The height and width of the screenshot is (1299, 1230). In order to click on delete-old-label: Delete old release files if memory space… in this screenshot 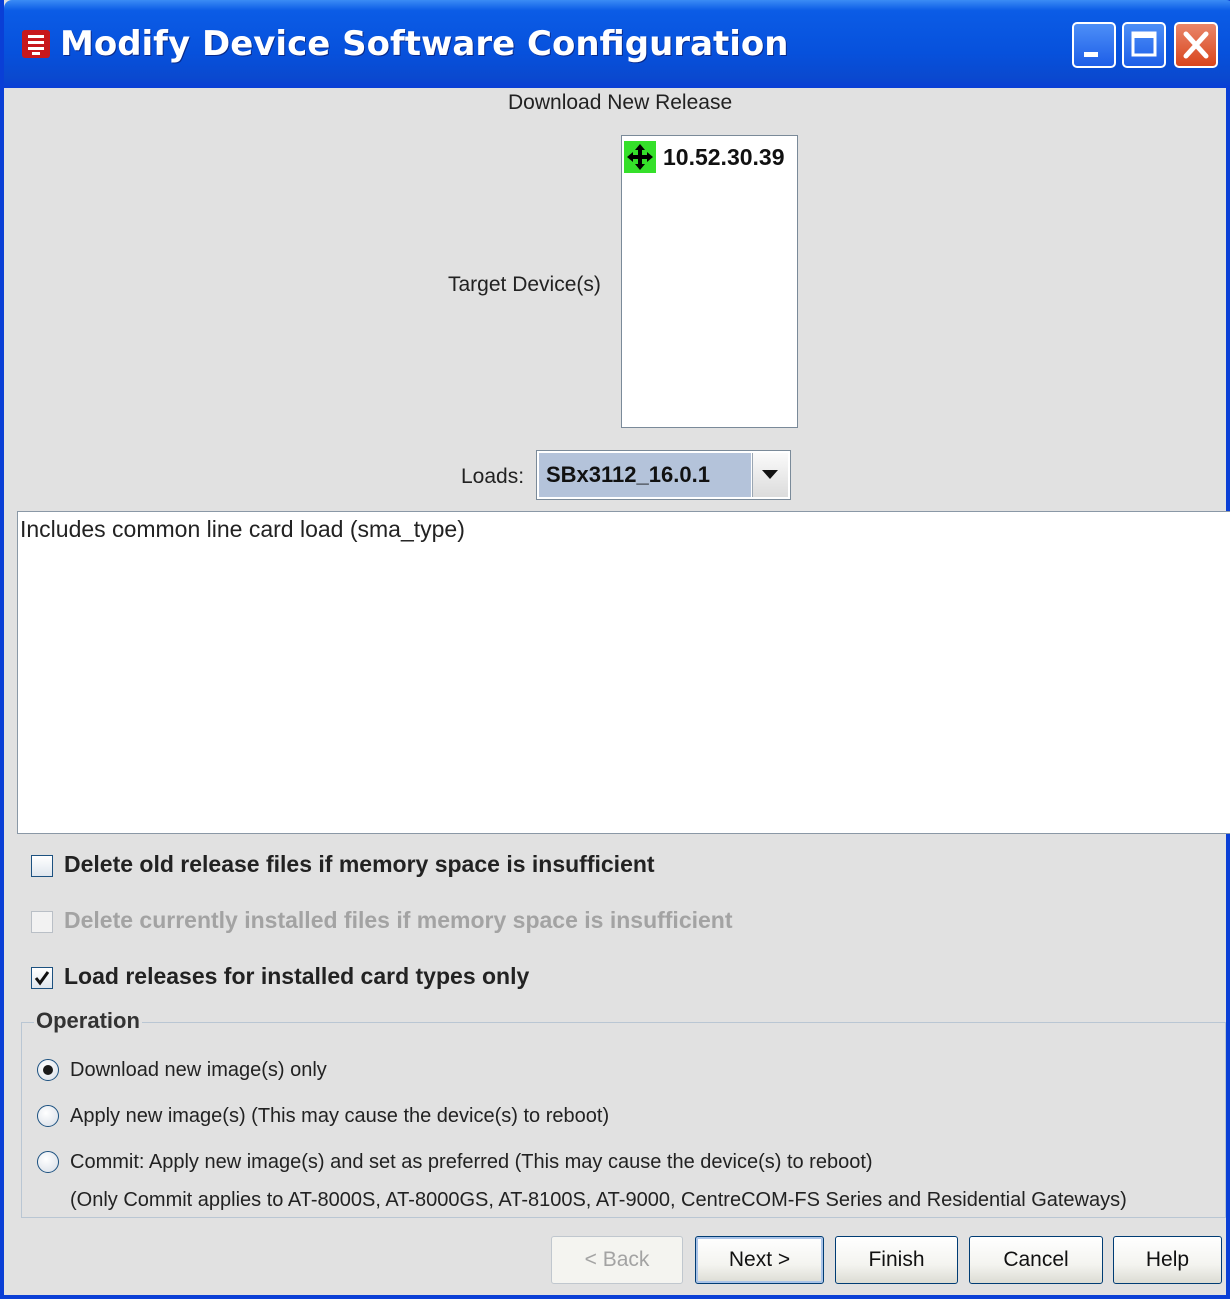, I will do `click(359, 864)`.